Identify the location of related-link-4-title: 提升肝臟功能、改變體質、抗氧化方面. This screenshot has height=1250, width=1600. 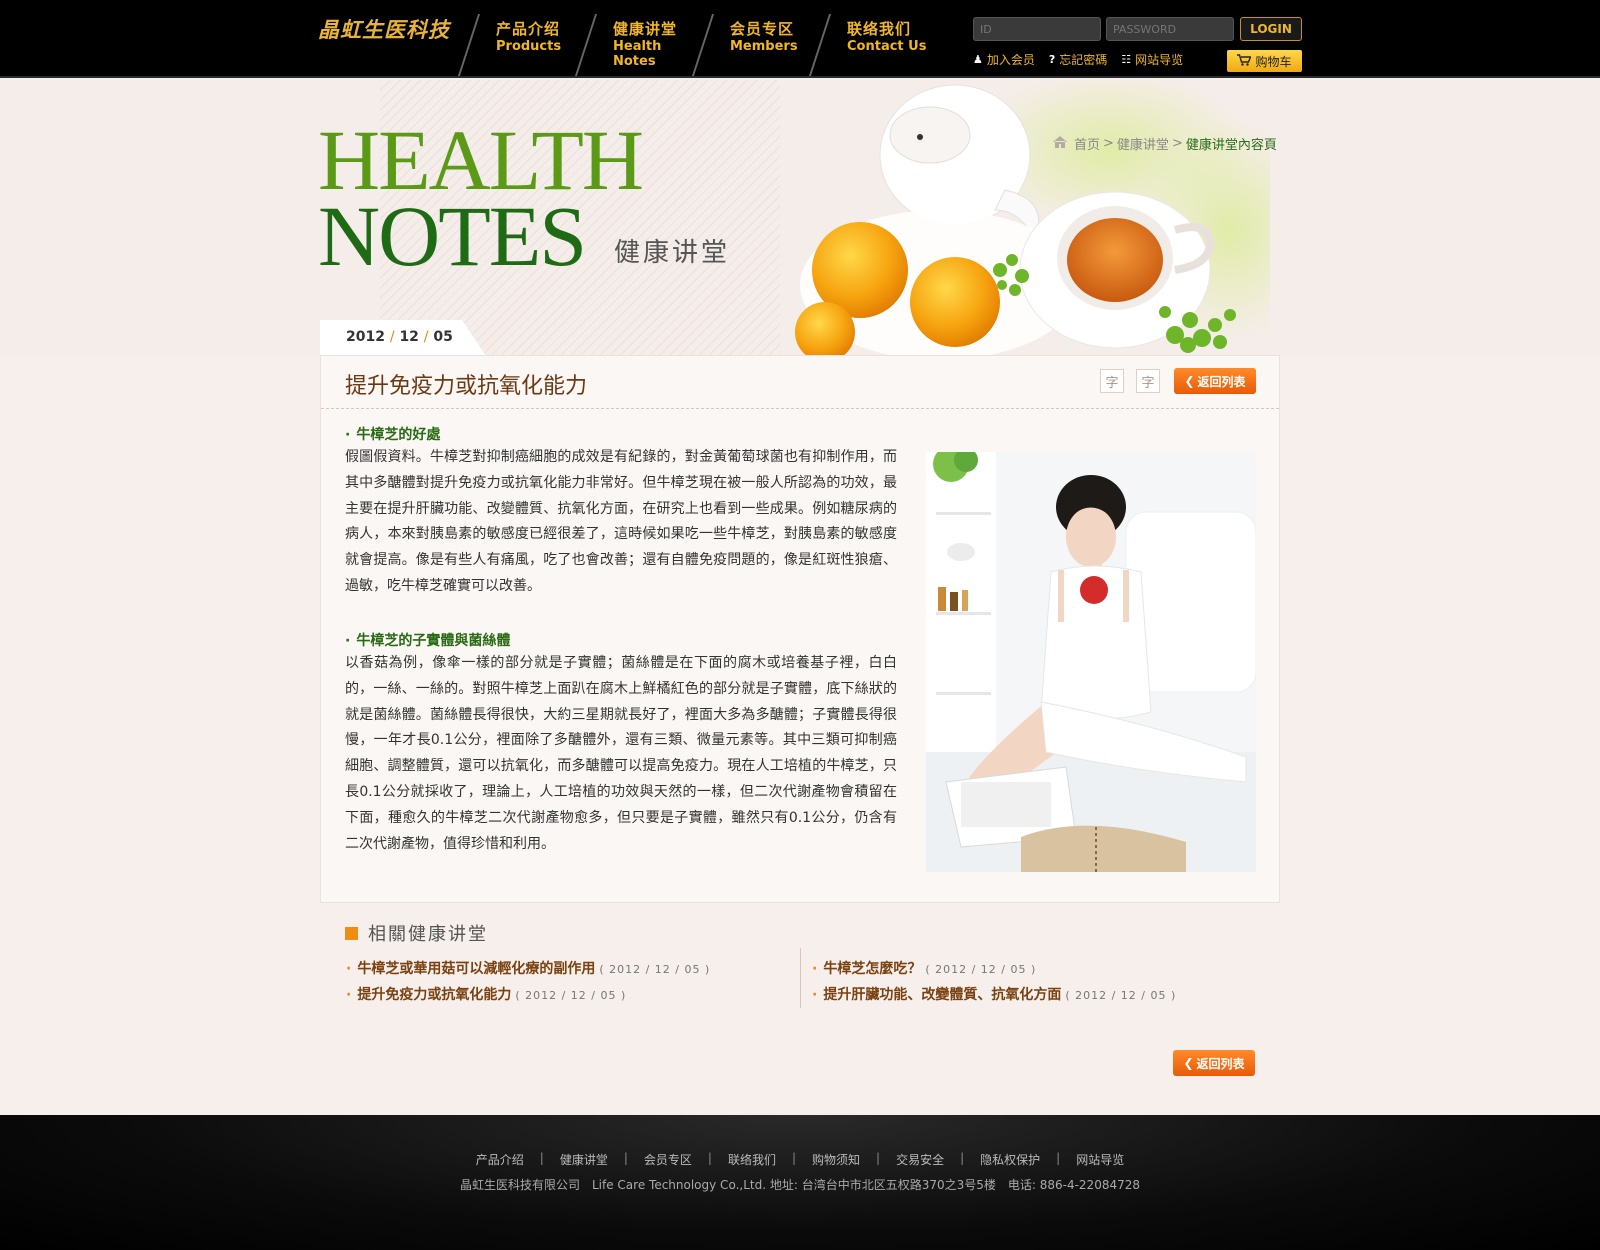
(942, 995).